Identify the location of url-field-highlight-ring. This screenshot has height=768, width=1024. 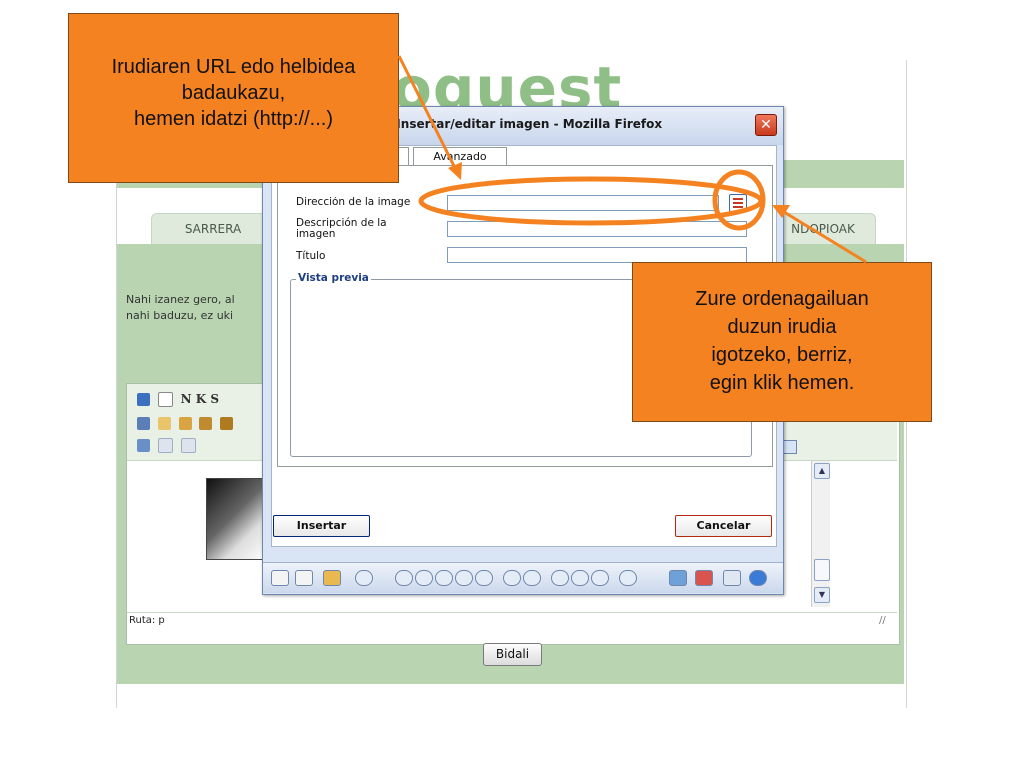
(591, 201).